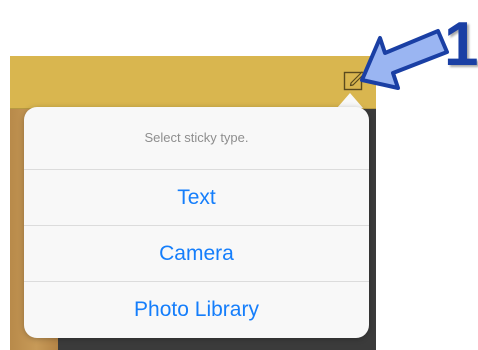  What do you see at coordinates (404, 59) in the screenshot?
I see `arrow-pointer-icon` at bounding box center [404, 59].